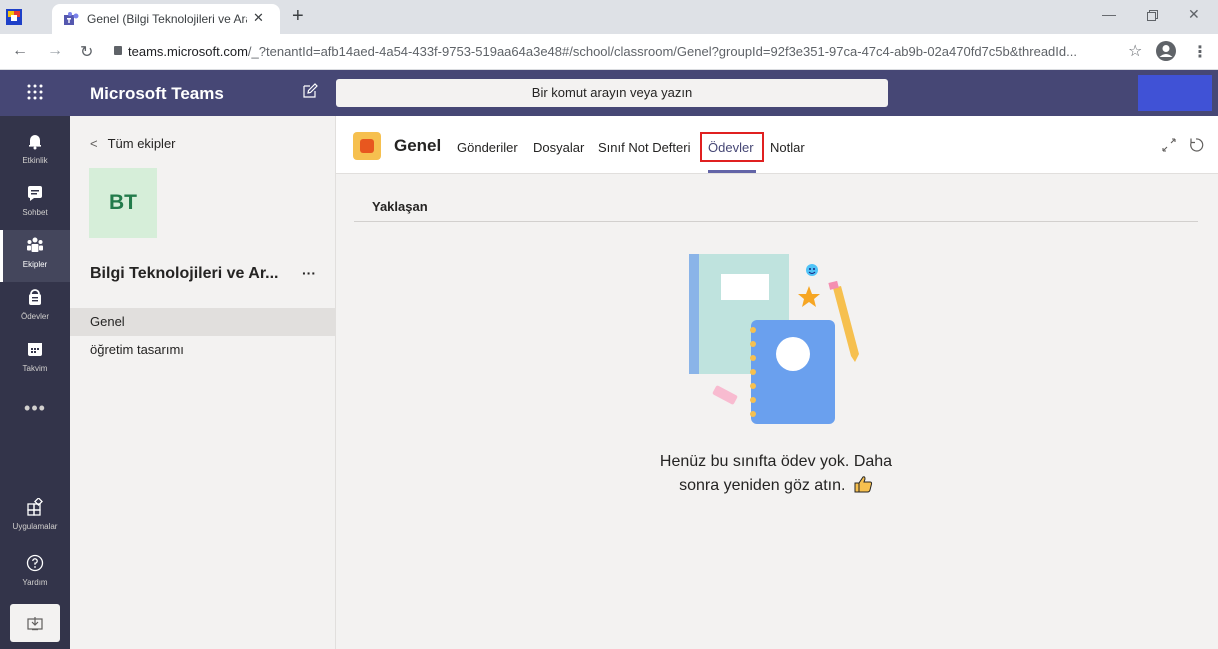 The height and width of the screenshot is (649, 1218). I want to click on rail-label: Takvim, so click(35, 368).